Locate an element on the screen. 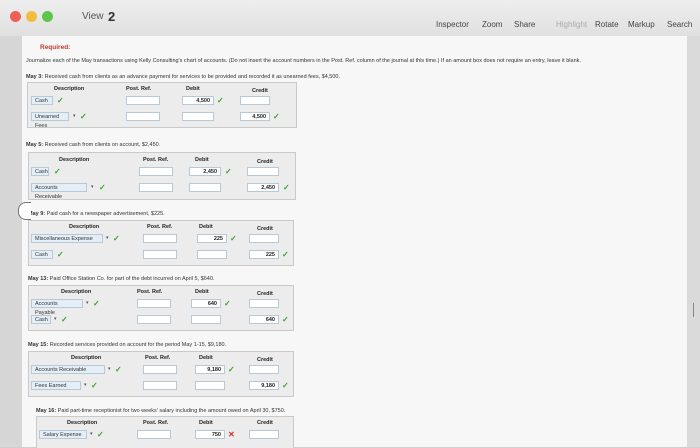 This screenshot has height=448, width=700. debit-account-select: Salary Expense is located at coordinates (63, 434).